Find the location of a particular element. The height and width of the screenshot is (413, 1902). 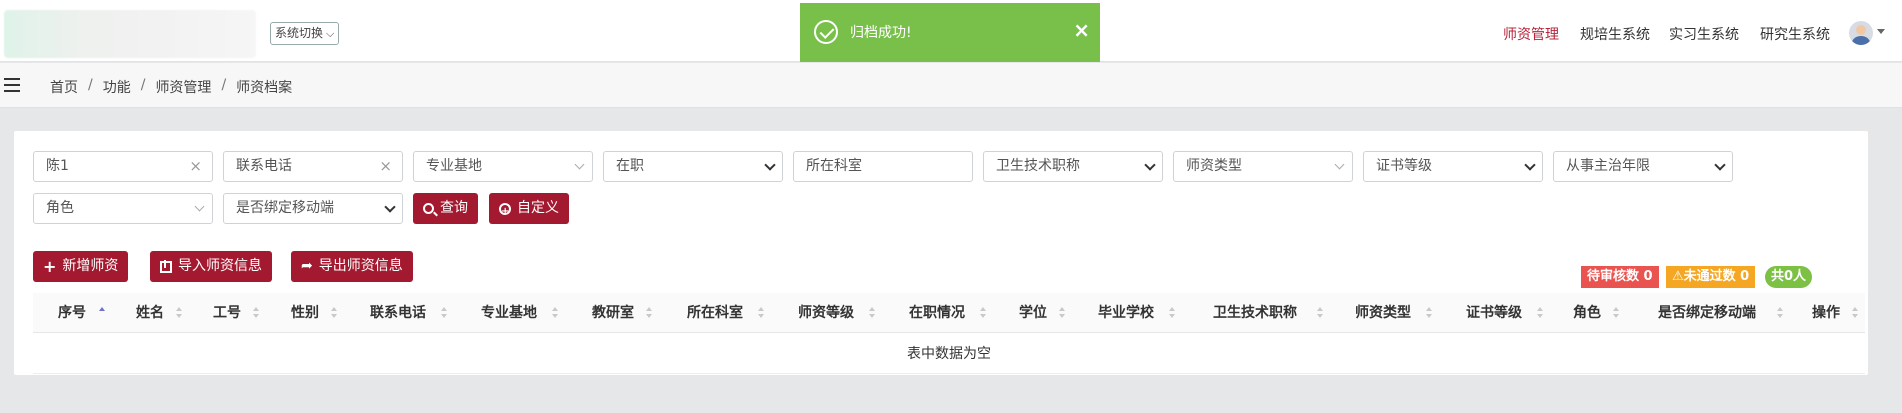

cert-select-value: 证书等级 is located at coordinates (1404, 166).